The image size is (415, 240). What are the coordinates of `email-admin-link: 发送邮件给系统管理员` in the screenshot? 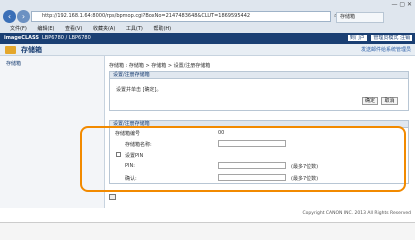 It's located at (386, 50).